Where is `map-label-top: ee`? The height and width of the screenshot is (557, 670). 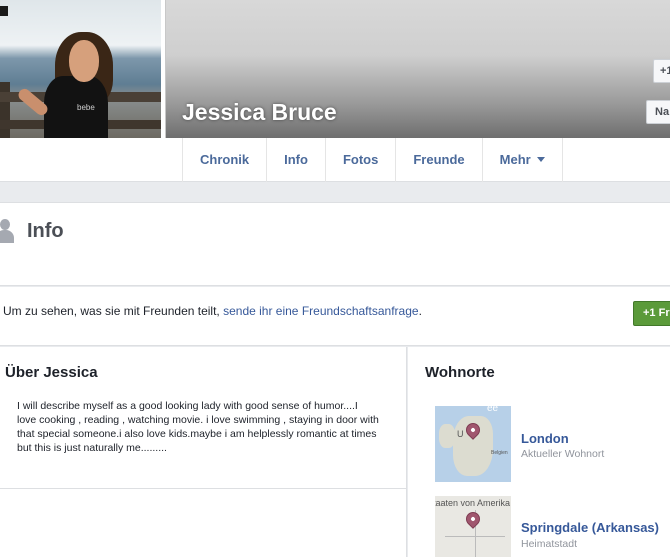 map-label-top: ee is located at coordinates (493, 410).